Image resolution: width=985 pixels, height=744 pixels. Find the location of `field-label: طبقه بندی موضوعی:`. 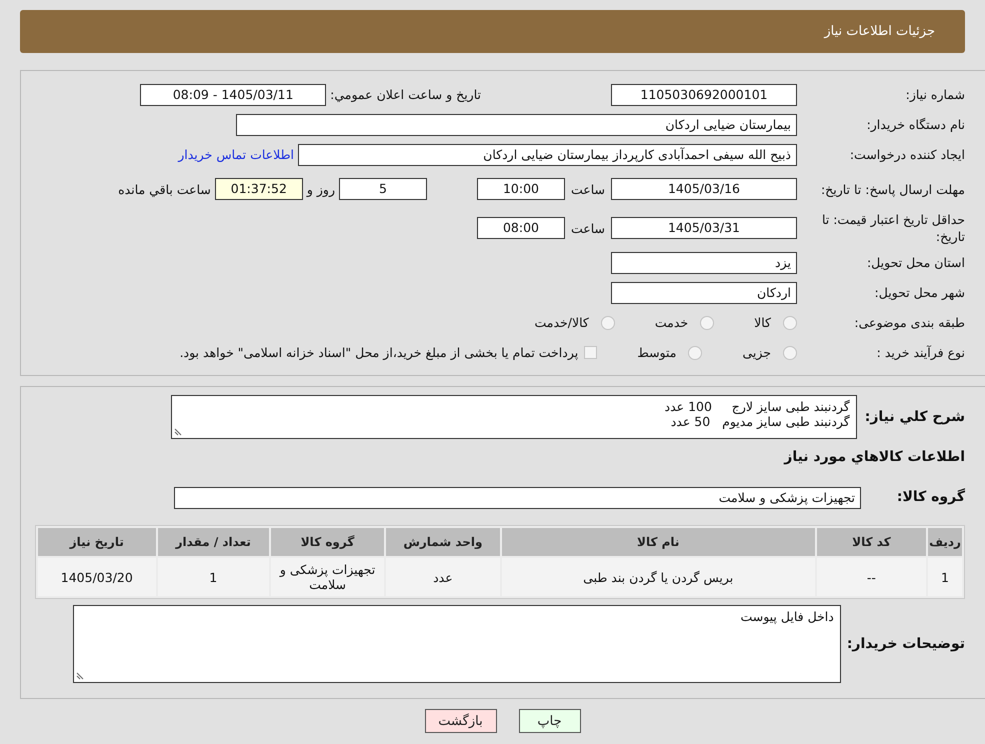

field-label: طبقه بندی موضوعی: is located at coordinates (909, 322).